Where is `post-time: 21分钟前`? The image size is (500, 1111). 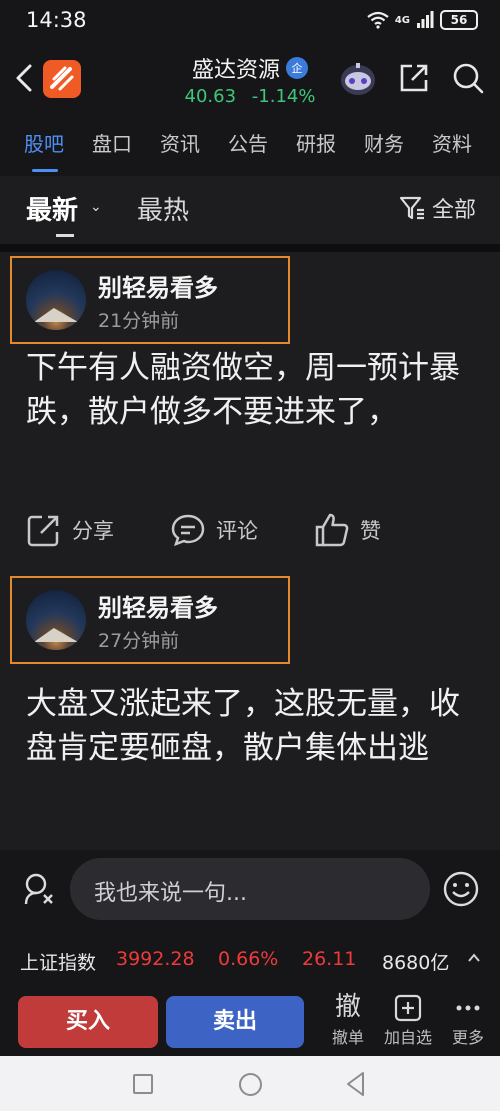
post-time: 21分钟前 is located at coordinates (139, 321).